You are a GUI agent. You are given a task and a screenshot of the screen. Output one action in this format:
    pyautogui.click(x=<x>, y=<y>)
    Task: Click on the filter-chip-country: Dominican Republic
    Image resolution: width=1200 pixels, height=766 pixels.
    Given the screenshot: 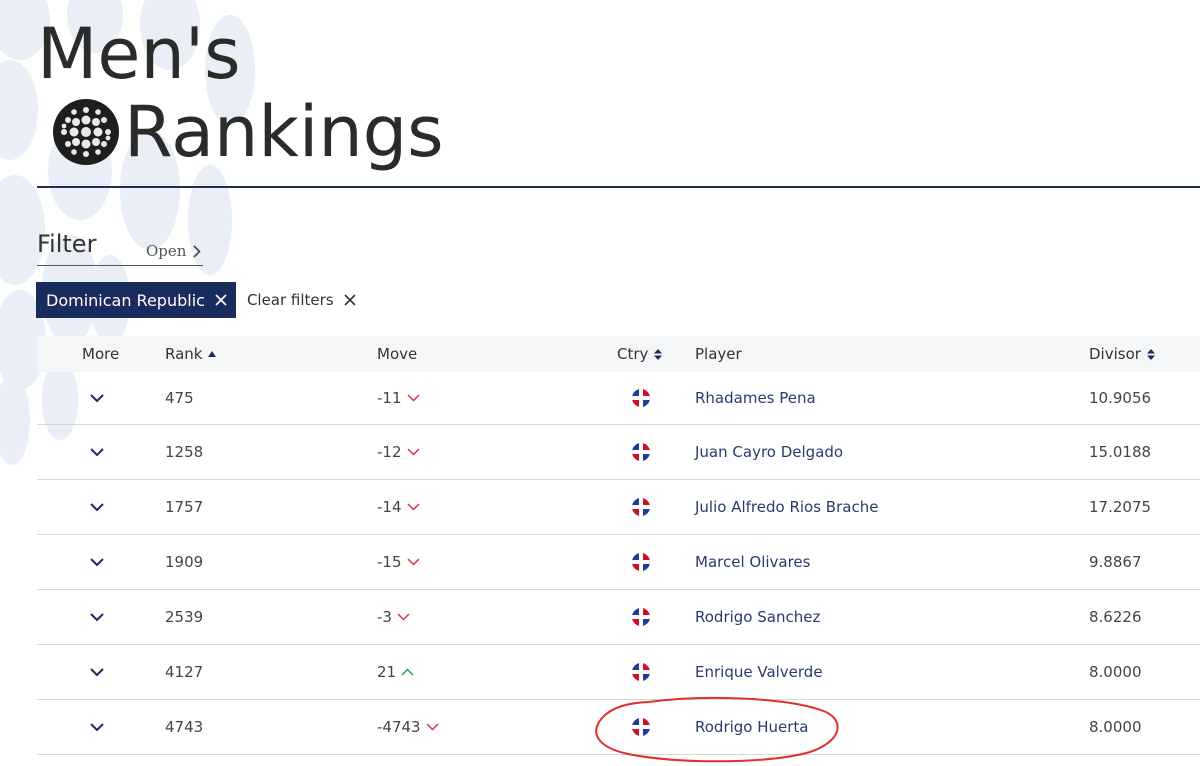 What is the action you would take?
    pyautogui.click(x=136, y=300)
    